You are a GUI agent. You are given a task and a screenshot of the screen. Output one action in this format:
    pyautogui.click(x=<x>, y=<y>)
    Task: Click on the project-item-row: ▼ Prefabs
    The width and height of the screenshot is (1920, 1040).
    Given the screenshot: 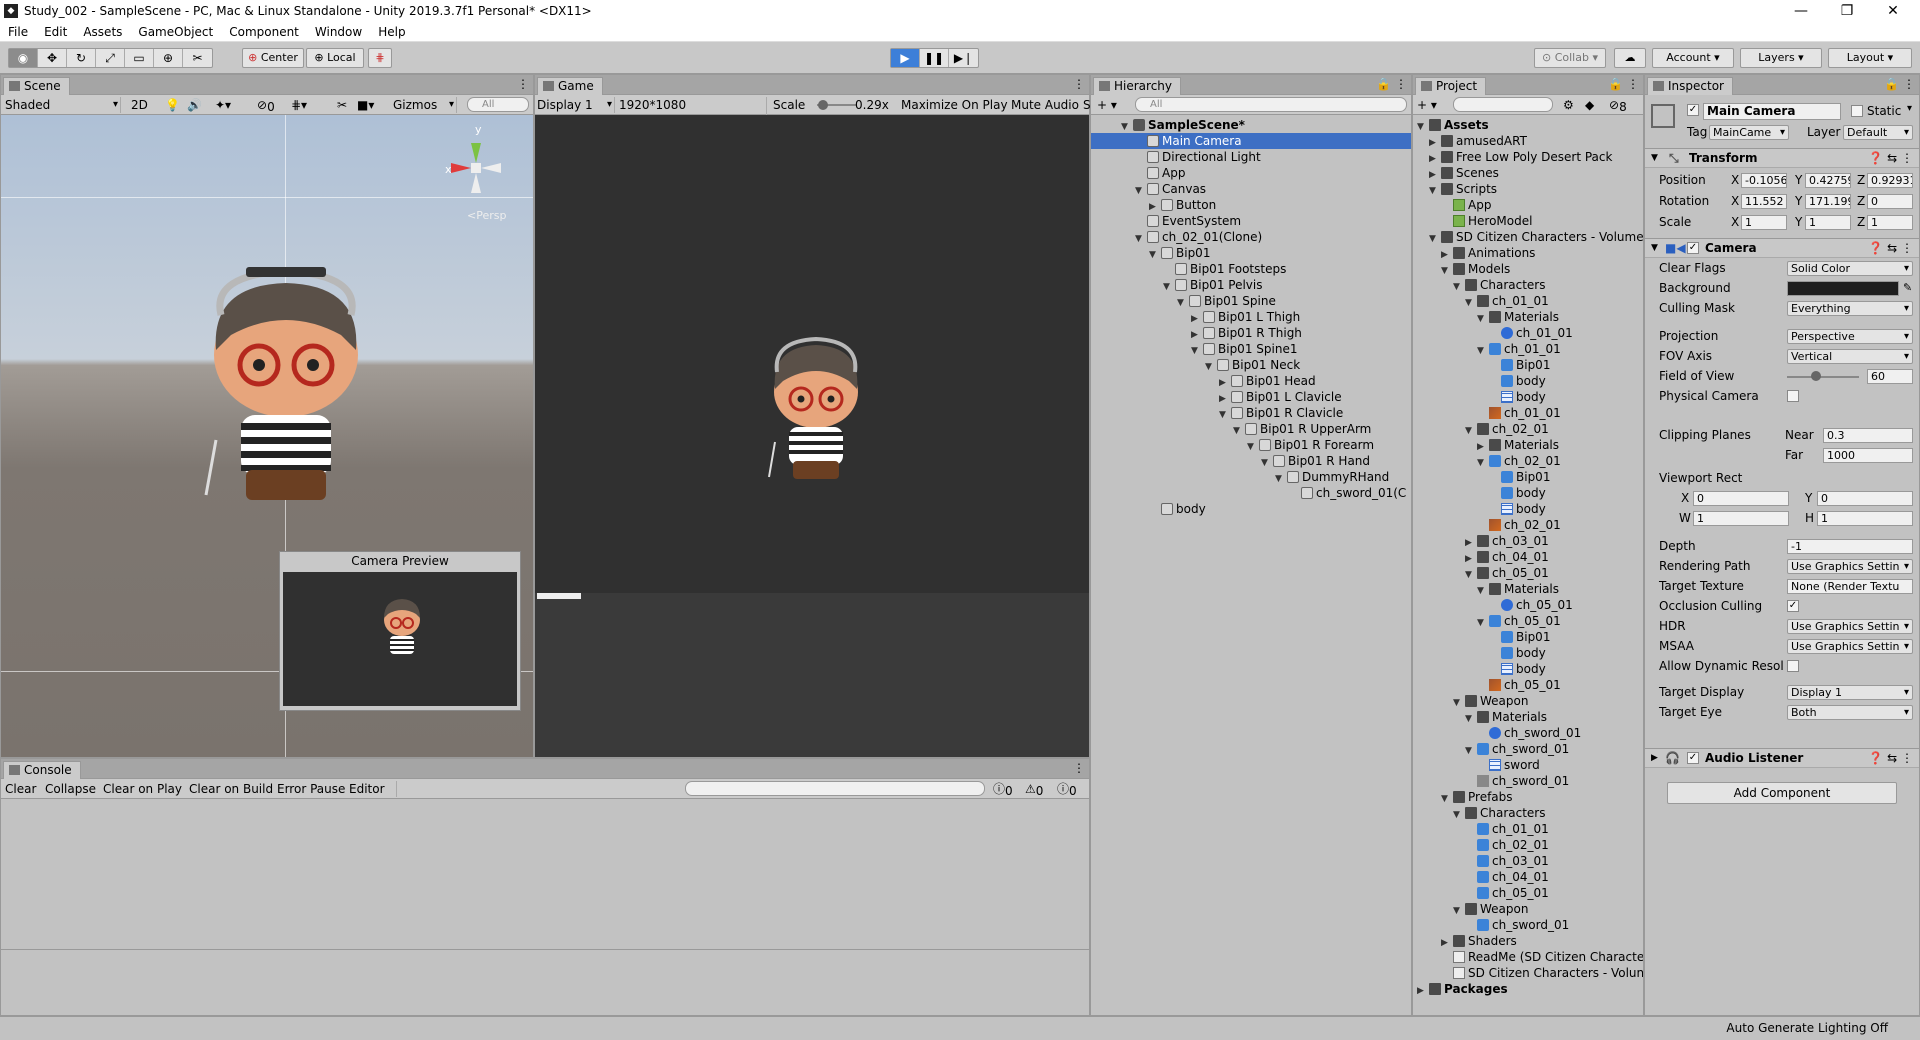 What is the action you would take?
    pyautogui.click(x=1528, y=797)
    